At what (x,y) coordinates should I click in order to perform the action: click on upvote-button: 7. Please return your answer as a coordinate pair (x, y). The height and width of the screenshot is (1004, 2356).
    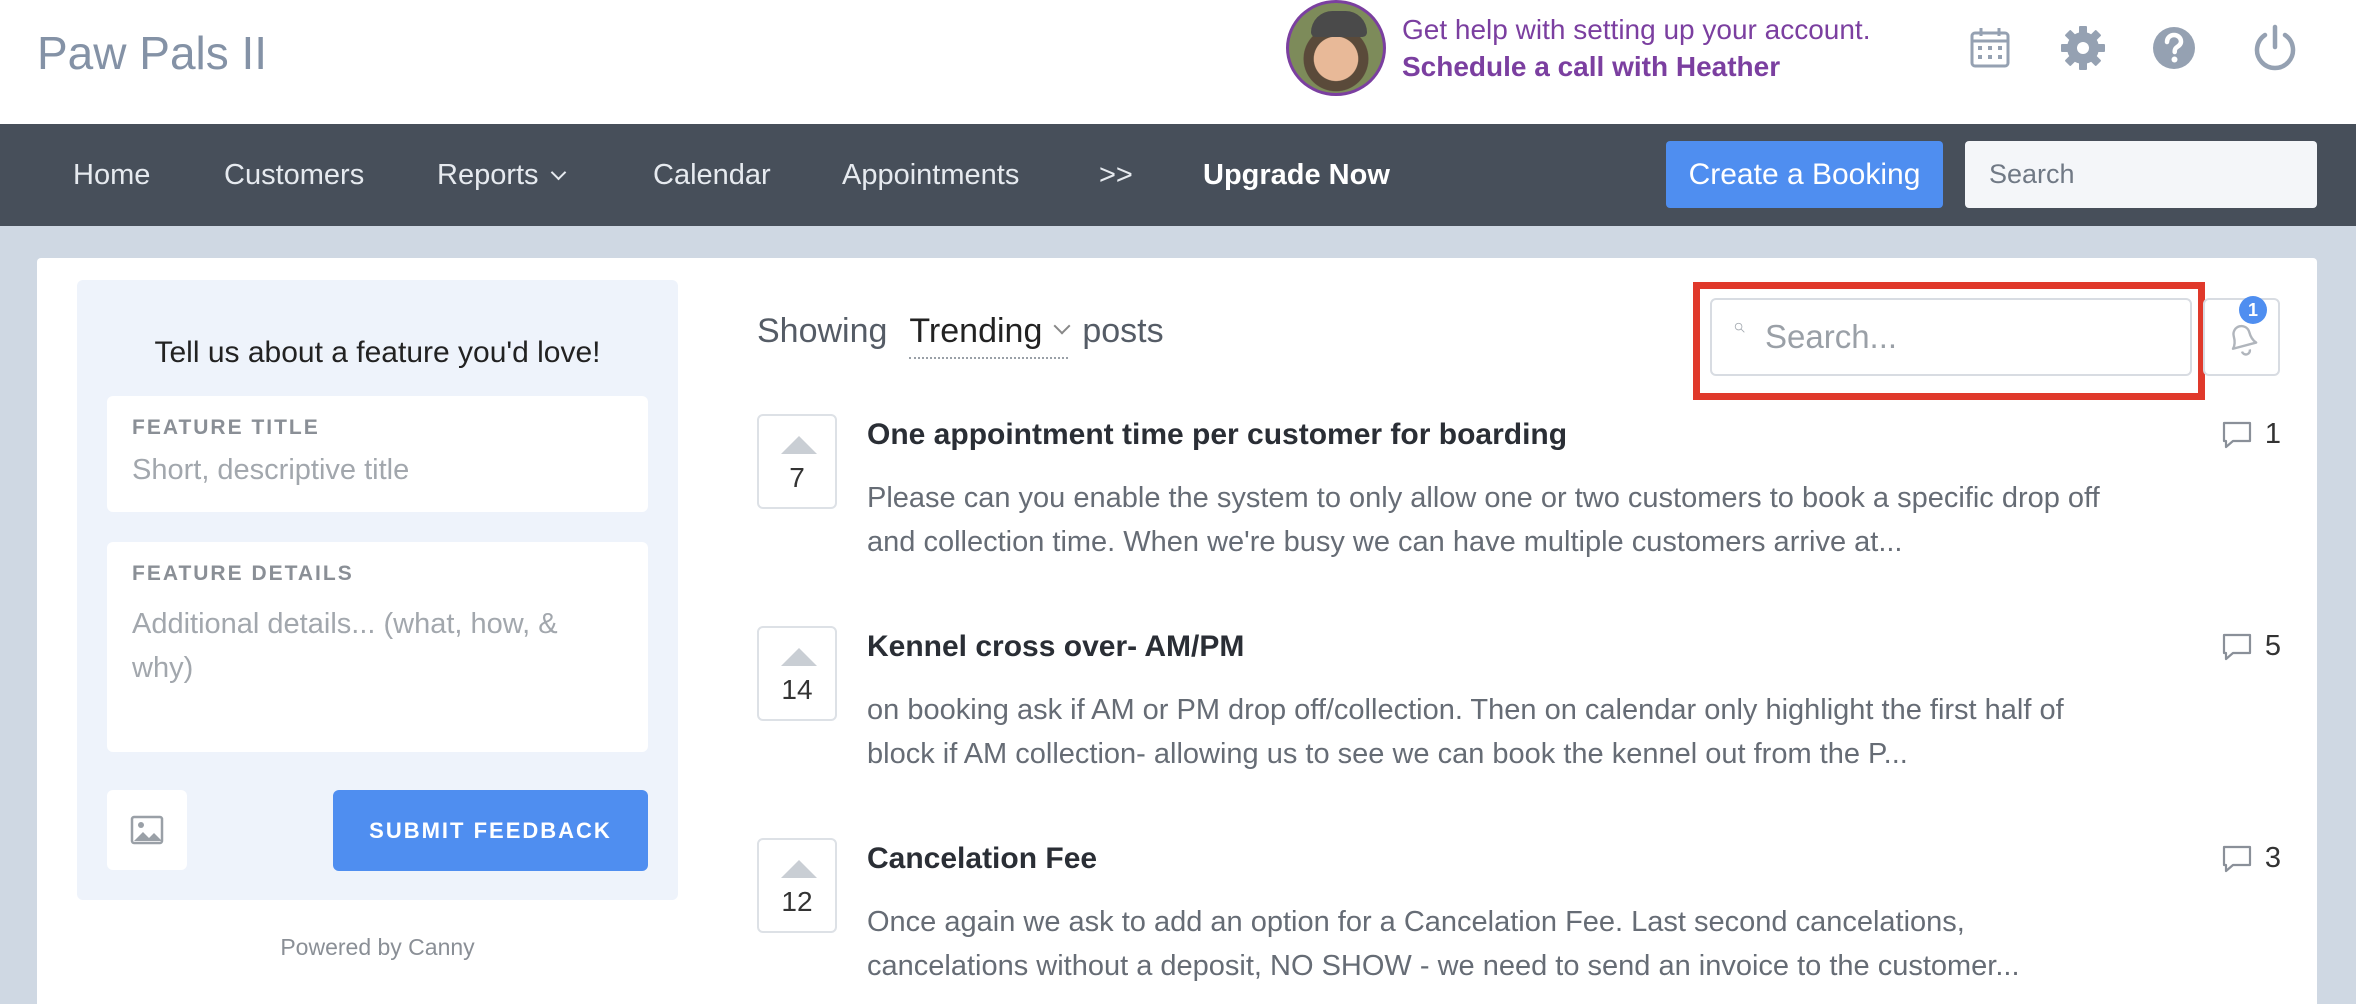
    Looking at the image, I should click on (797, 461).